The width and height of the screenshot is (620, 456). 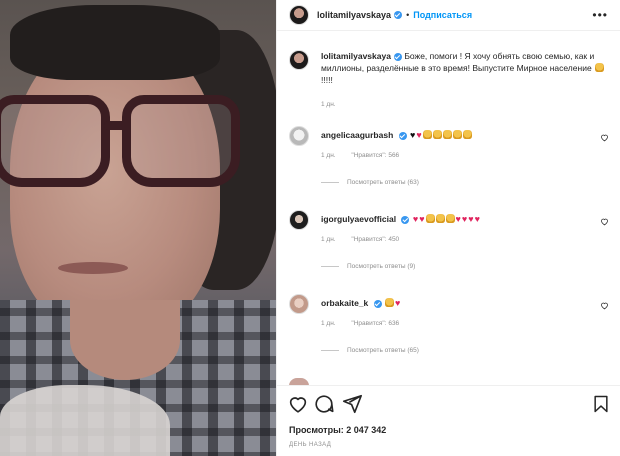 What do you see at coordinates (344, 303) in the screenshot?
I see `commenter-username: orbakaite_k` at bounding box center [344, 303].